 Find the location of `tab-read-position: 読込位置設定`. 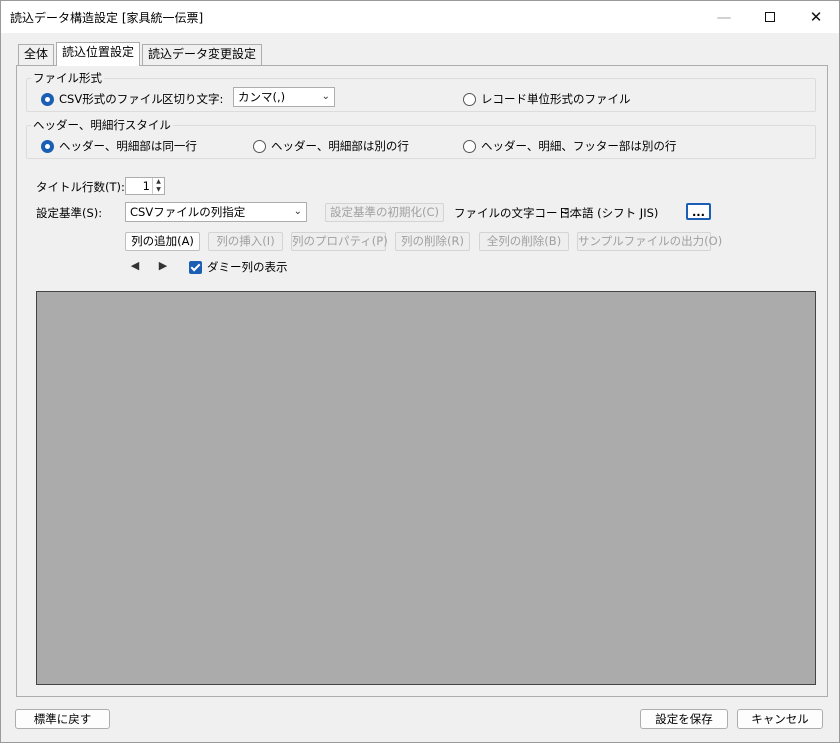

tab-read-position: 読込位置設定 is located at coordinates (98, 54).